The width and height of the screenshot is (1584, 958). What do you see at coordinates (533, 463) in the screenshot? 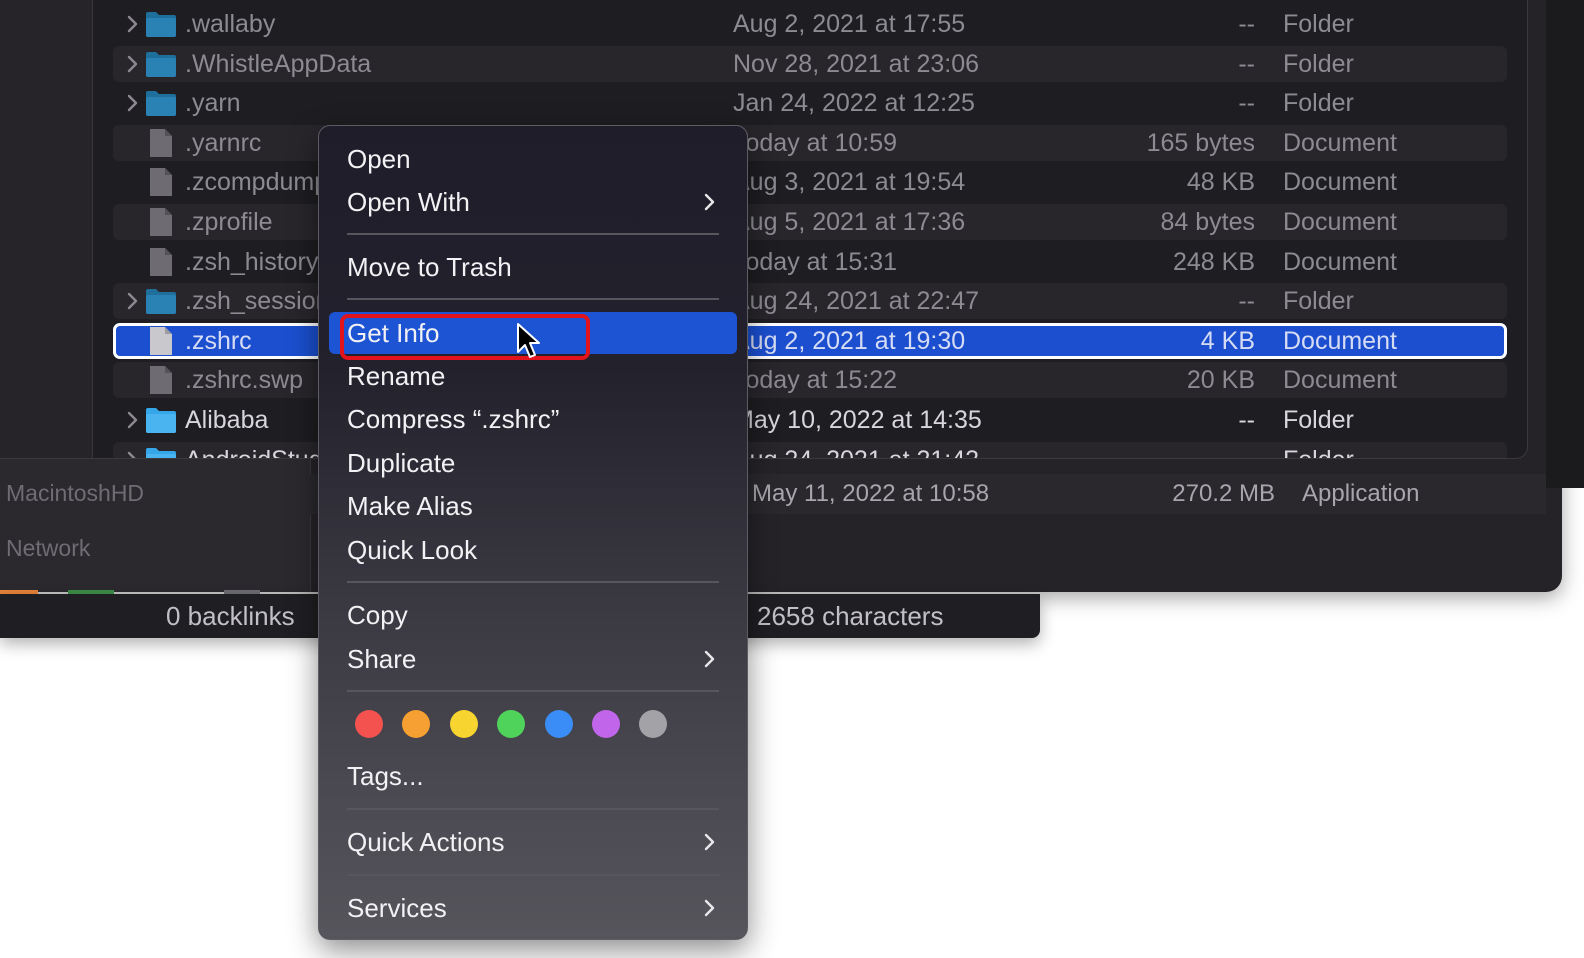
I see `menu-item-duplicate: Duplicate` at bounding box center [533, 463].